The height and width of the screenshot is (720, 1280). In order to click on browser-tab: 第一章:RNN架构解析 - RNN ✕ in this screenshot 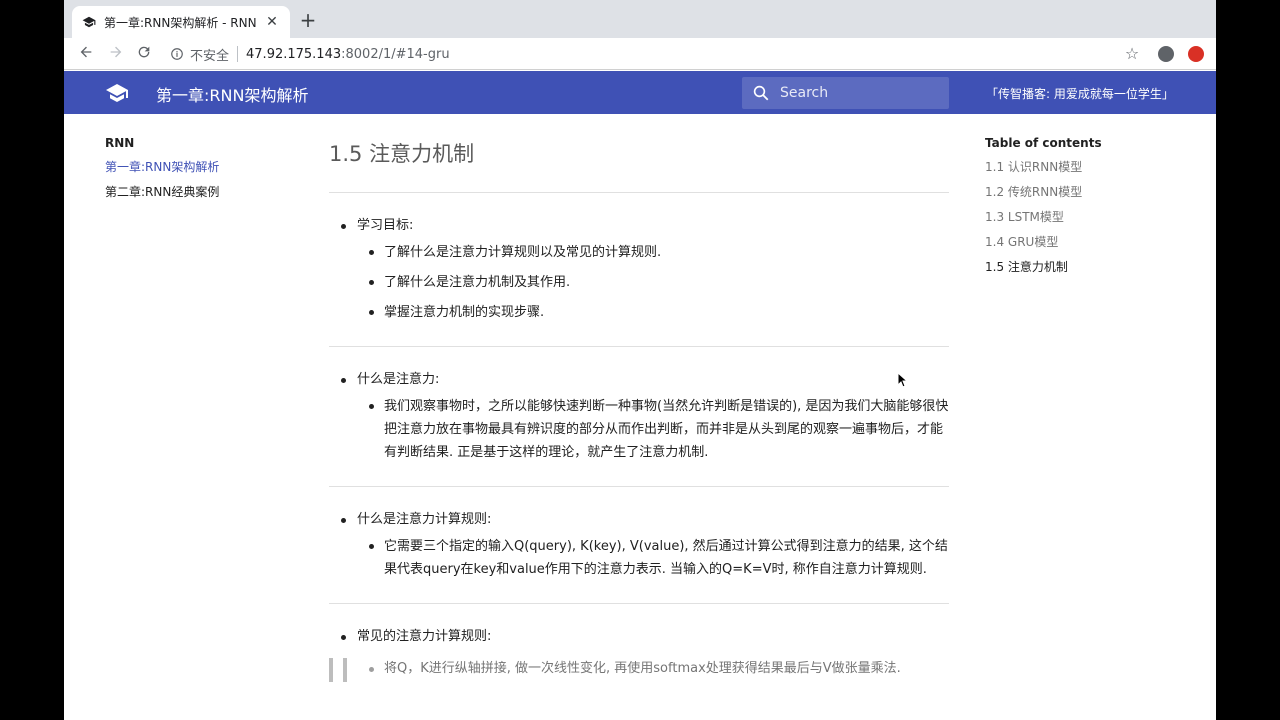, I will do `click(181, 22)`.